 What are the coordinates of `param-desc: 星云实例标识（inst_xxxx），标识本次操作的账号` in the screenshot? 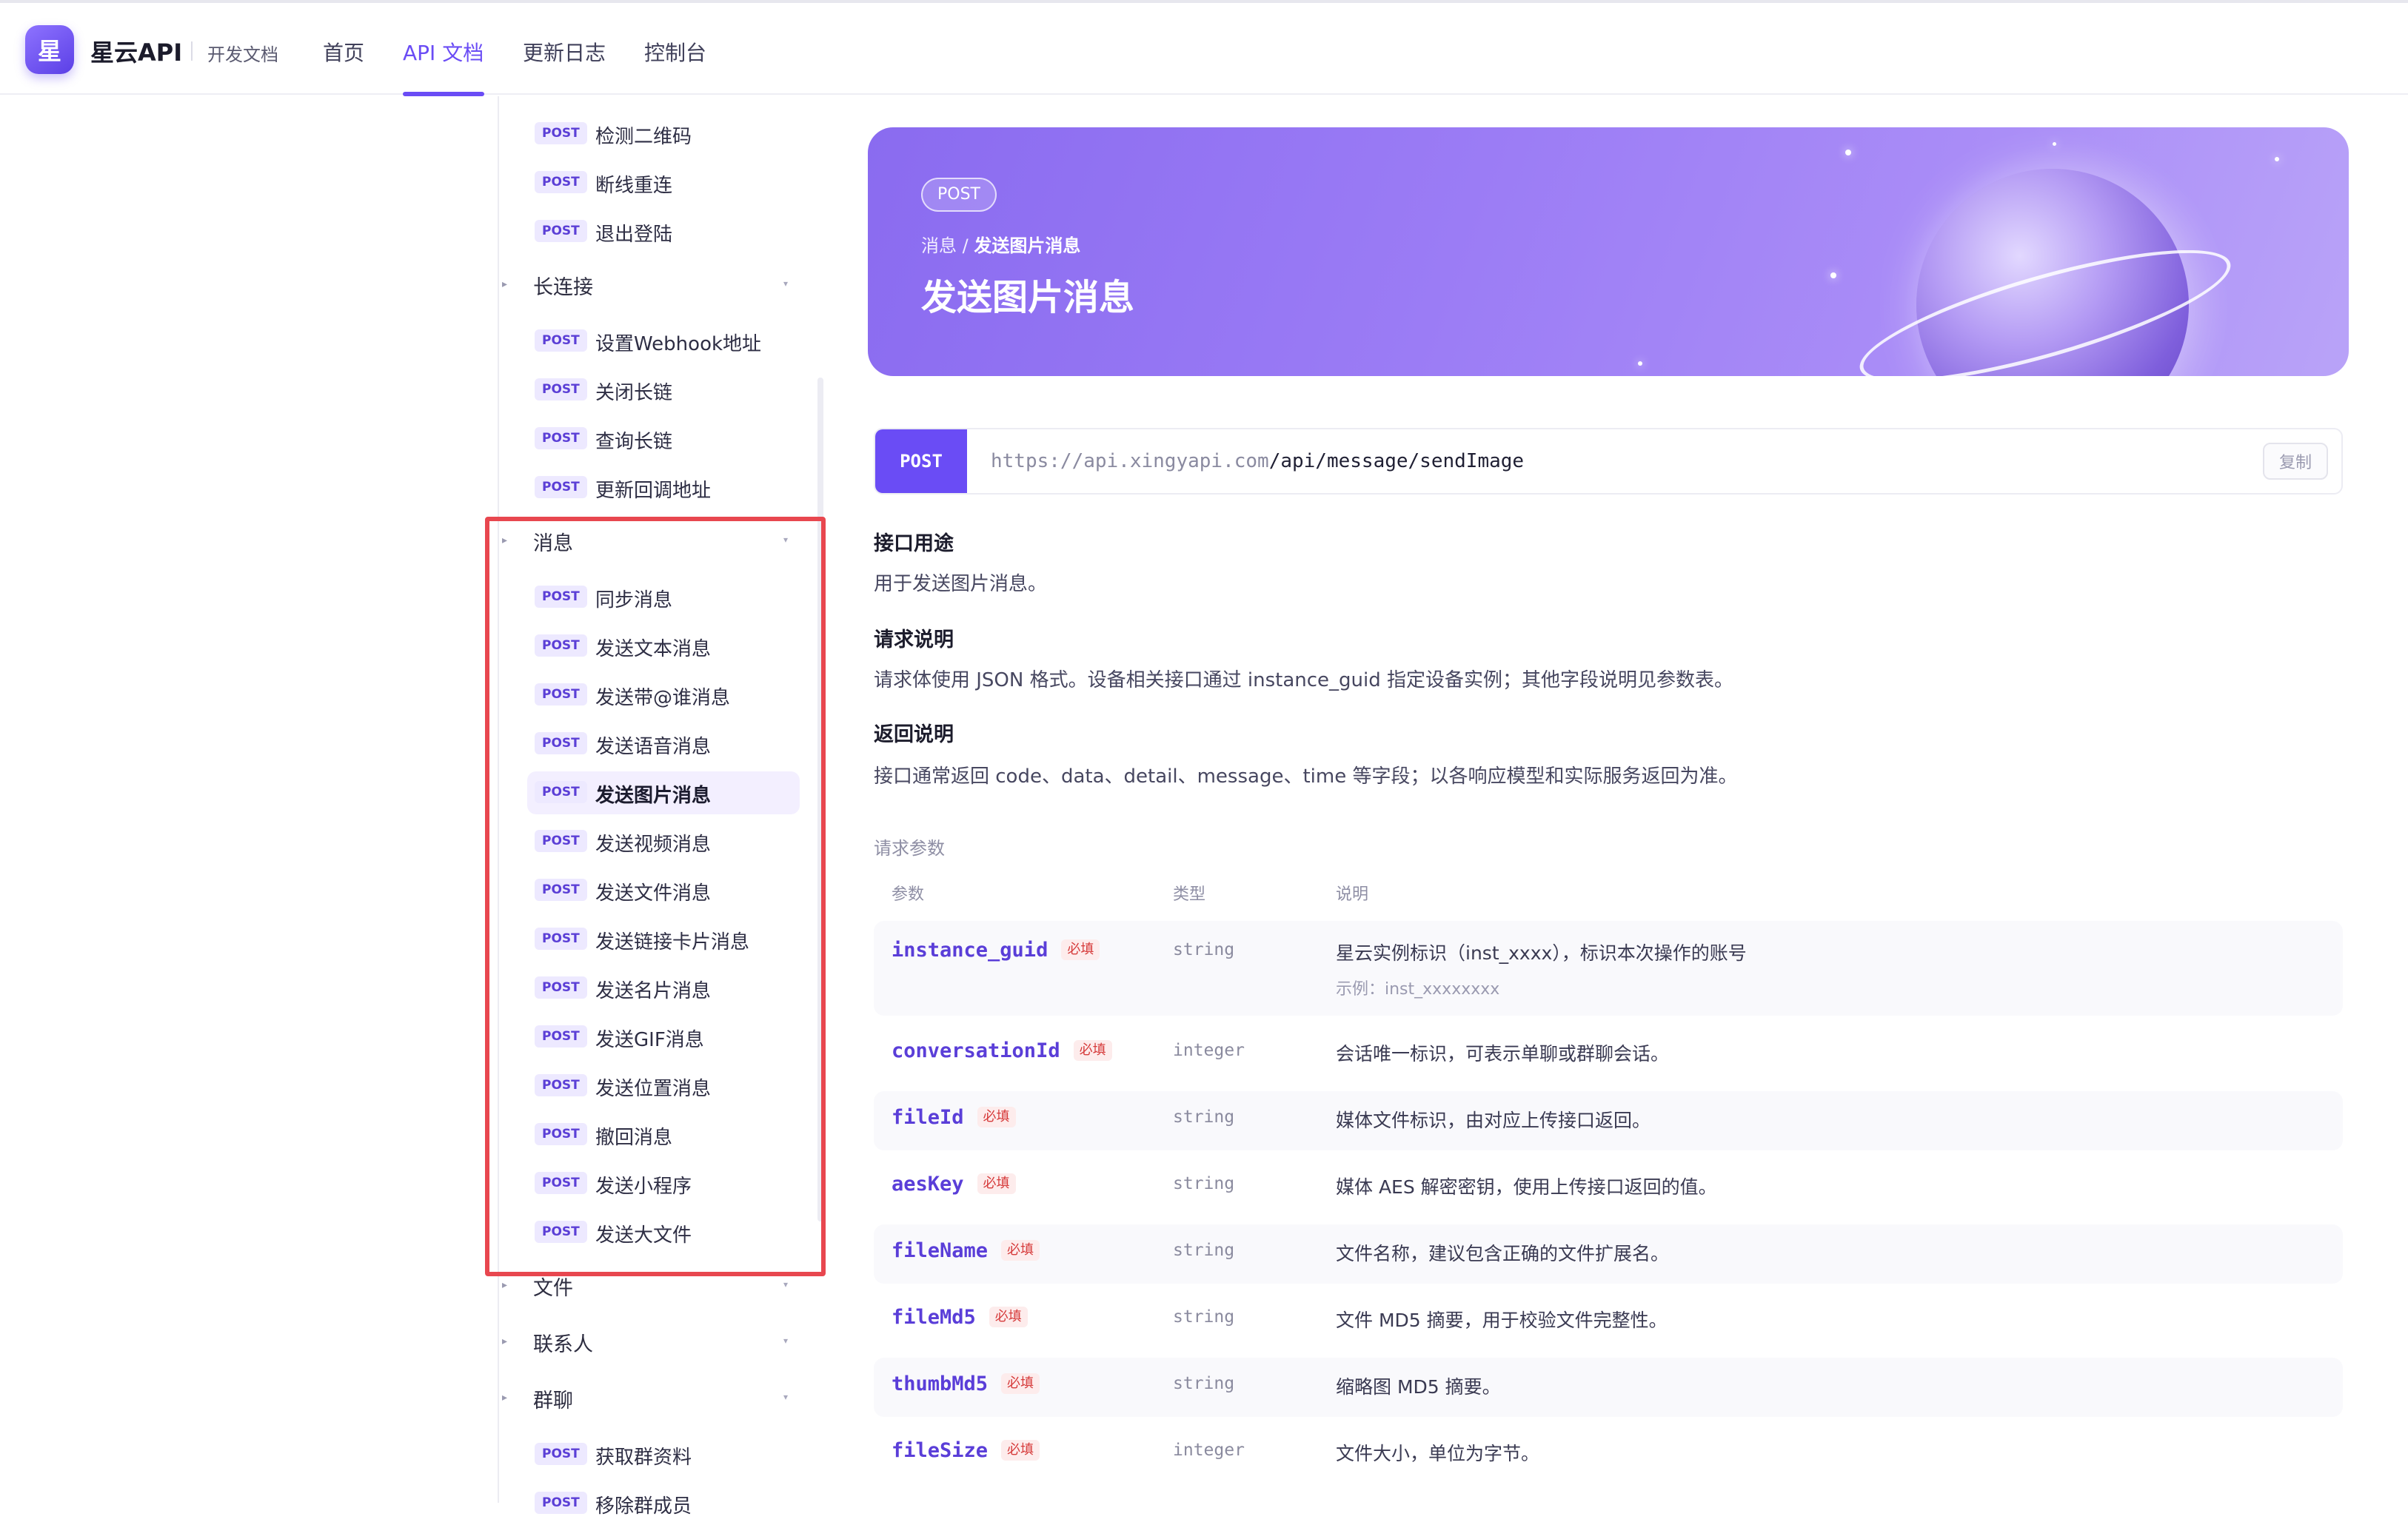 It's located at (1541, 953).